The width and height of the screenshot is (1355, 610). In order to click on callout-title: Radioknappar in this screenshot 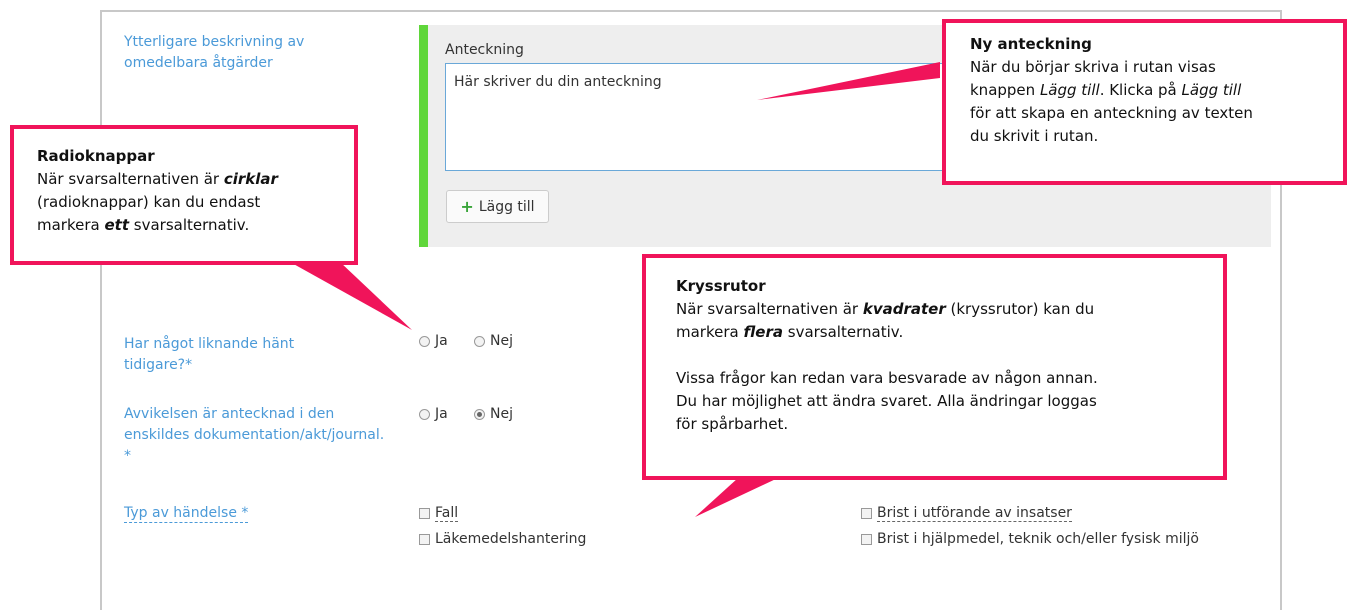, I will do `click(96, 156)`.